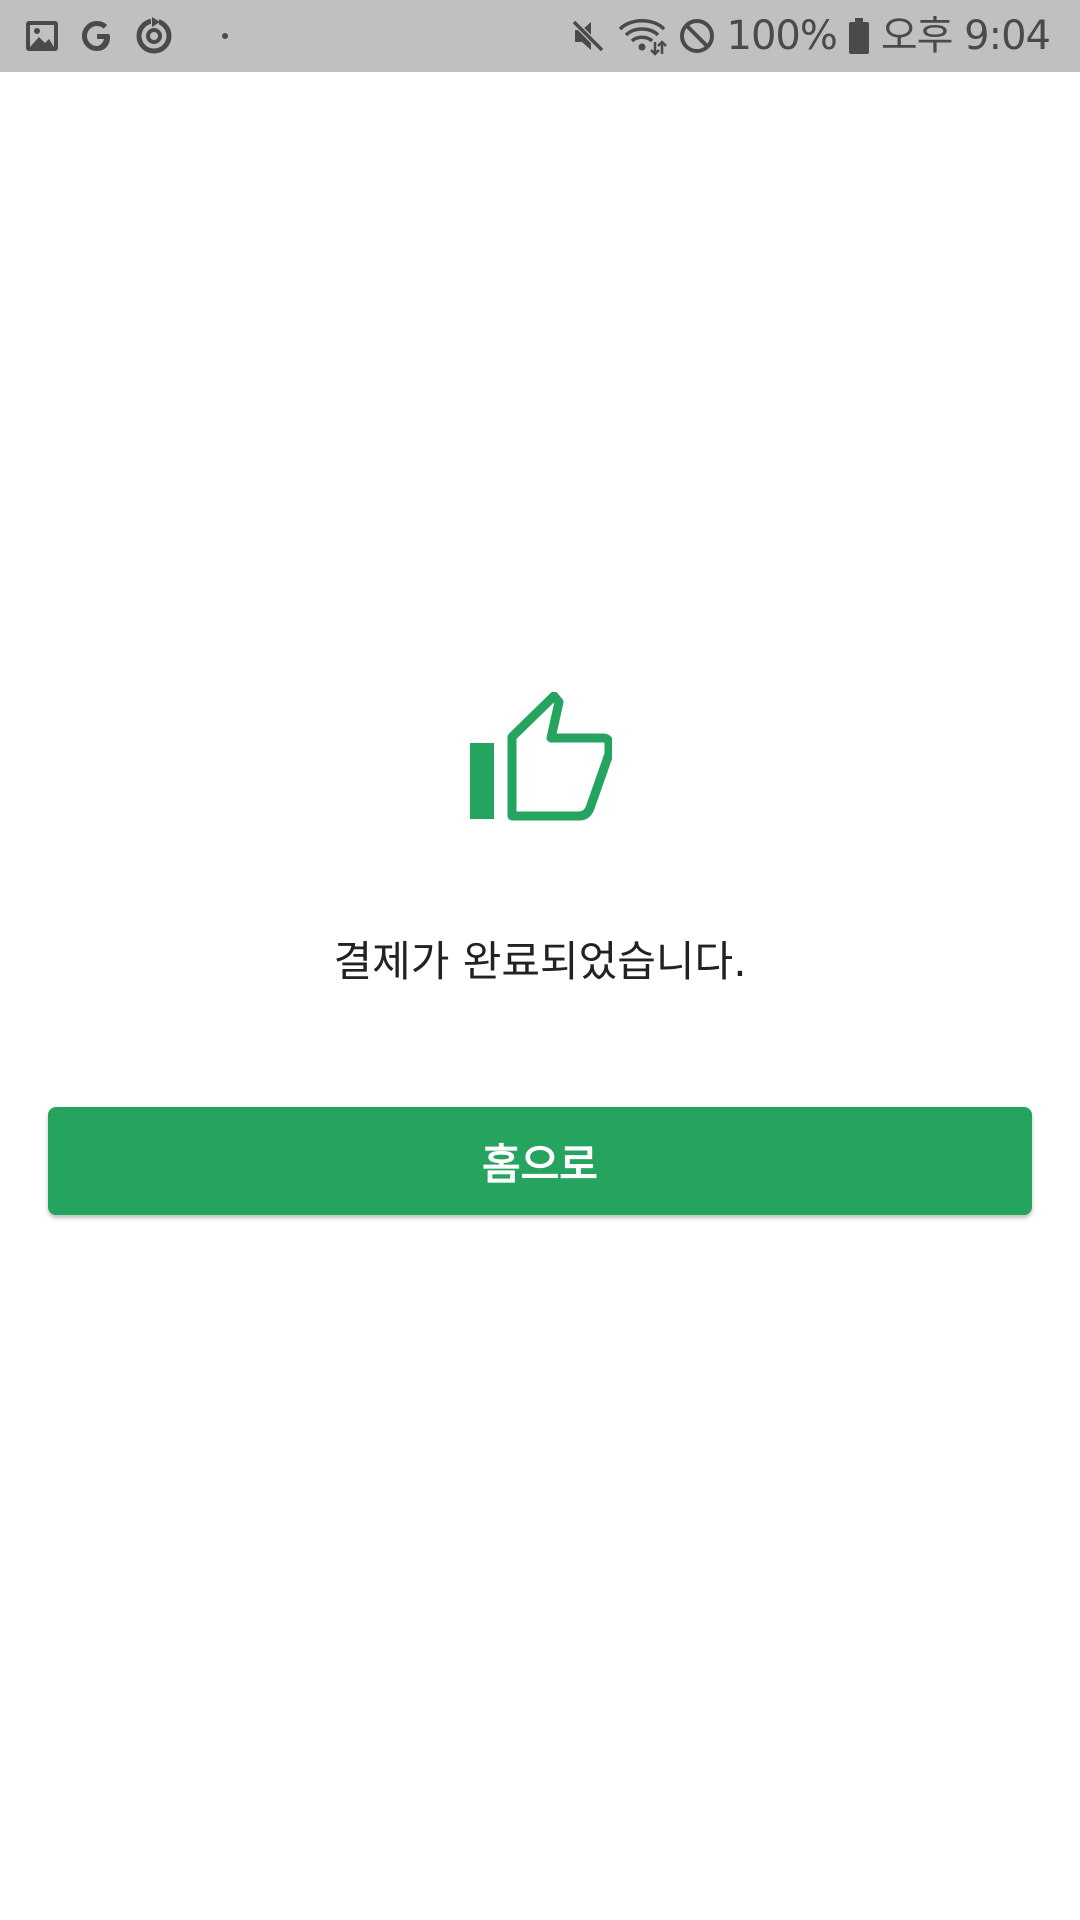  I want to click on status-bar-system: 100% 오후 9:04, so click(810, 36).